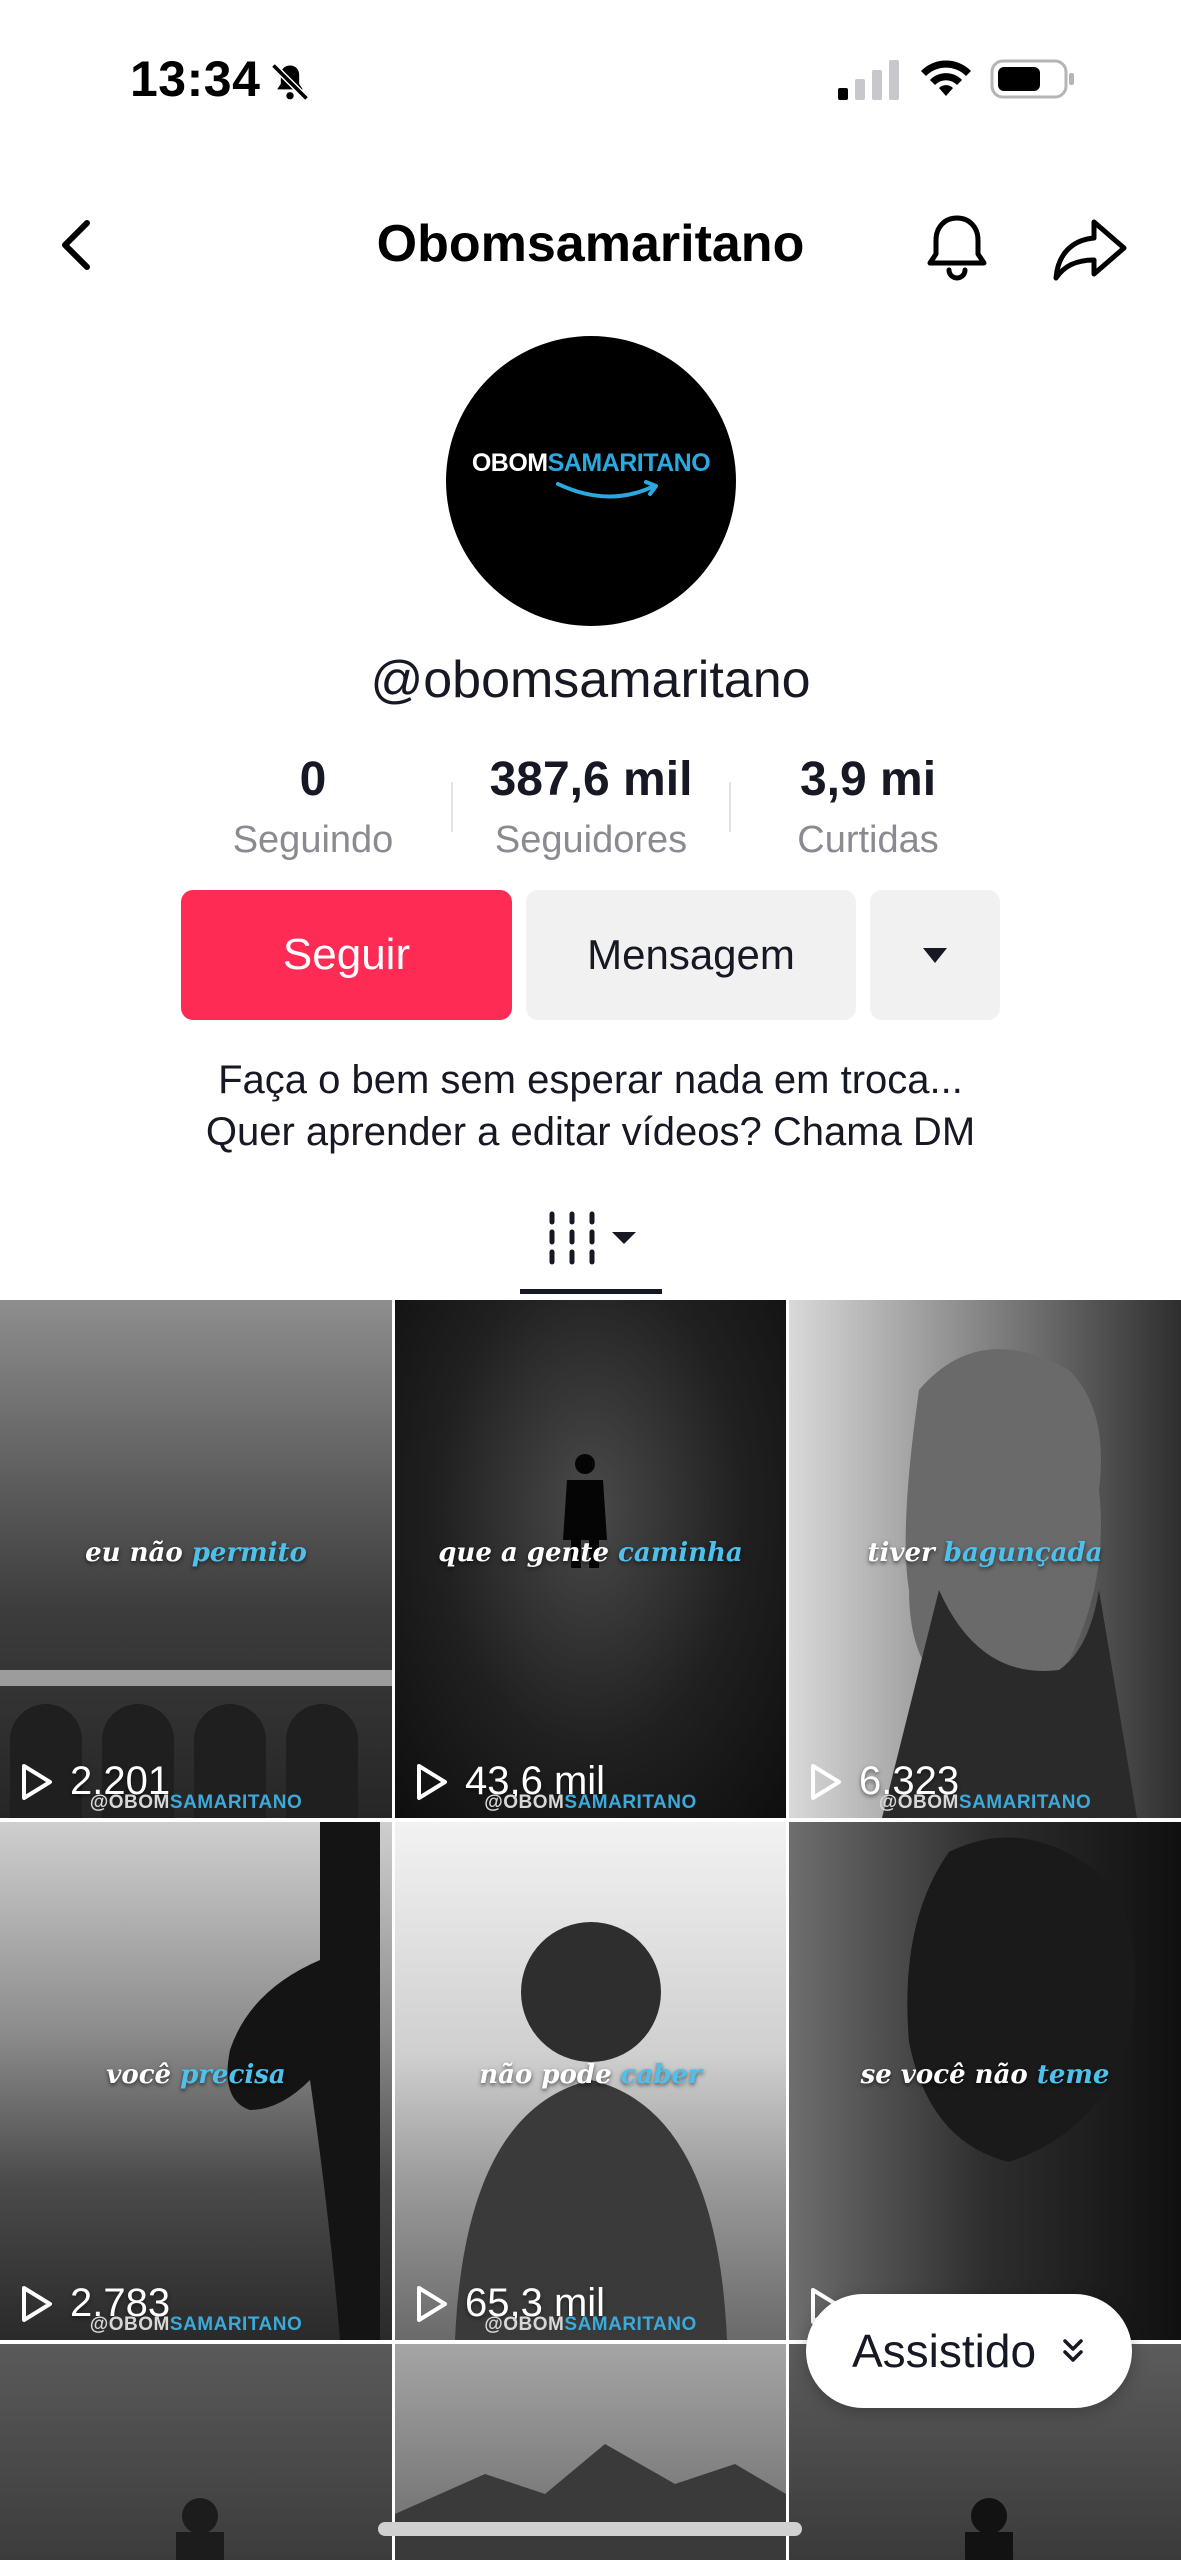 The image size is (1181, 2560). I want to click on video-tile: se você não teme, so click(985, 2081).